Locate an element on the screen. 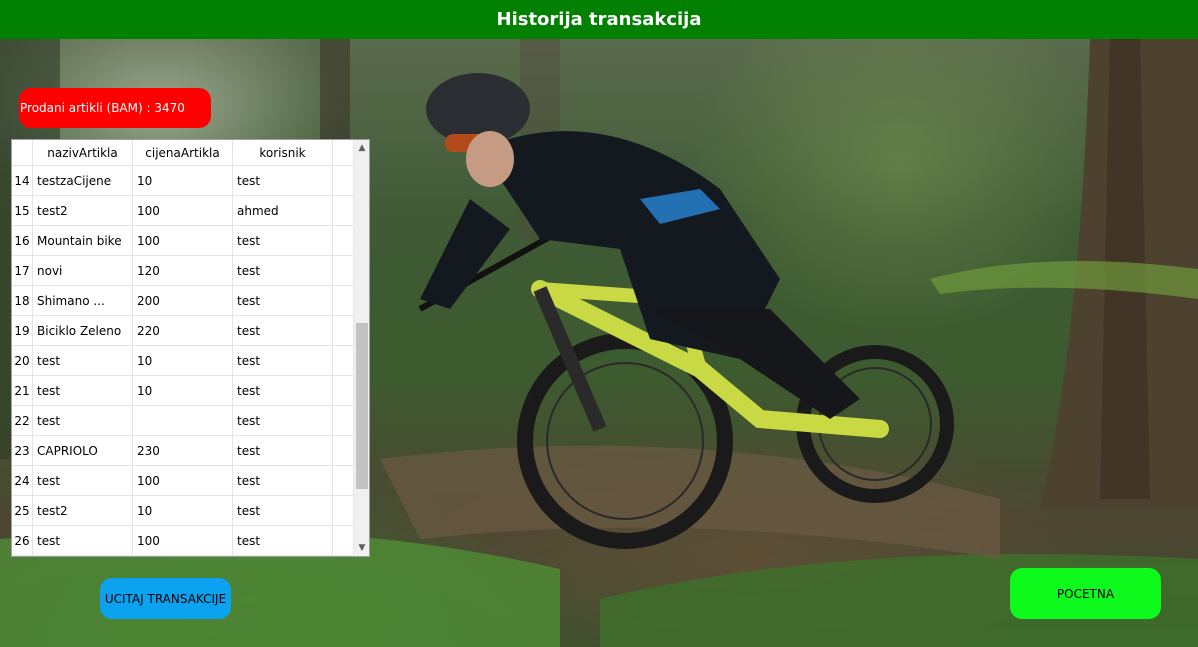 This screenshot has height=647, width=1198. scrollbar-thumb is located at coordinates (362, 406).